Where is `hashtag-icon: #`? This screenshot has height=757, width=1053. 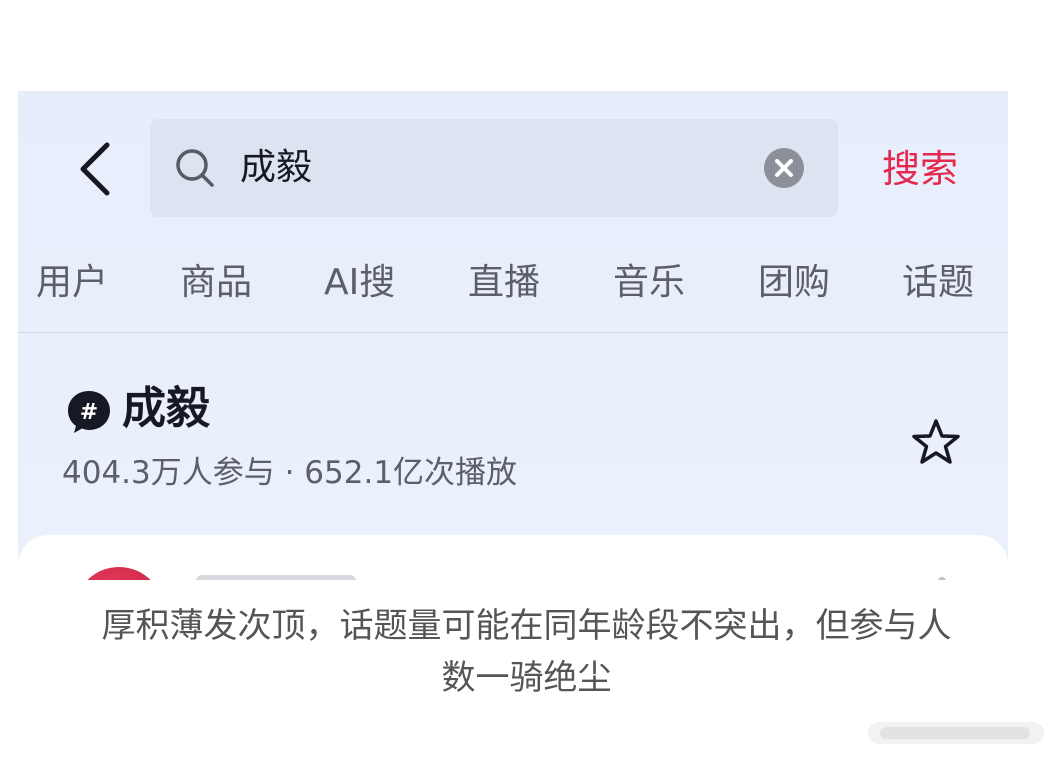
hashtag-icon: # is located at coordinates (89, 412).